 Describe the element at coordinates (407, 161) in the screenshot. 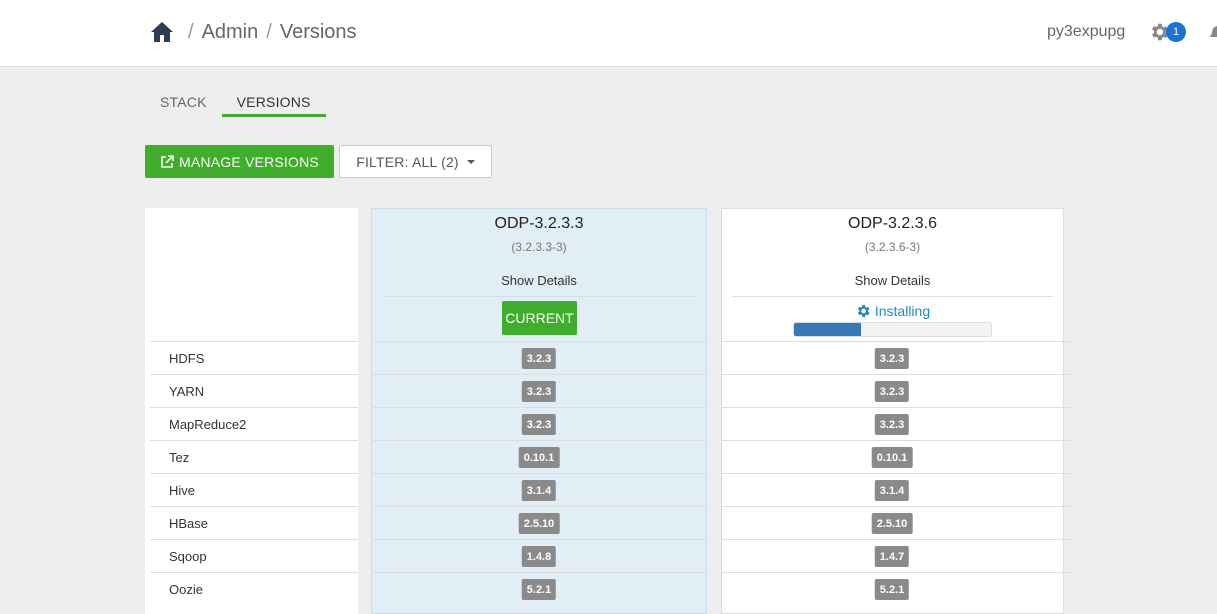

I see `filter-label: FILTER: ALL (2)` at that location.